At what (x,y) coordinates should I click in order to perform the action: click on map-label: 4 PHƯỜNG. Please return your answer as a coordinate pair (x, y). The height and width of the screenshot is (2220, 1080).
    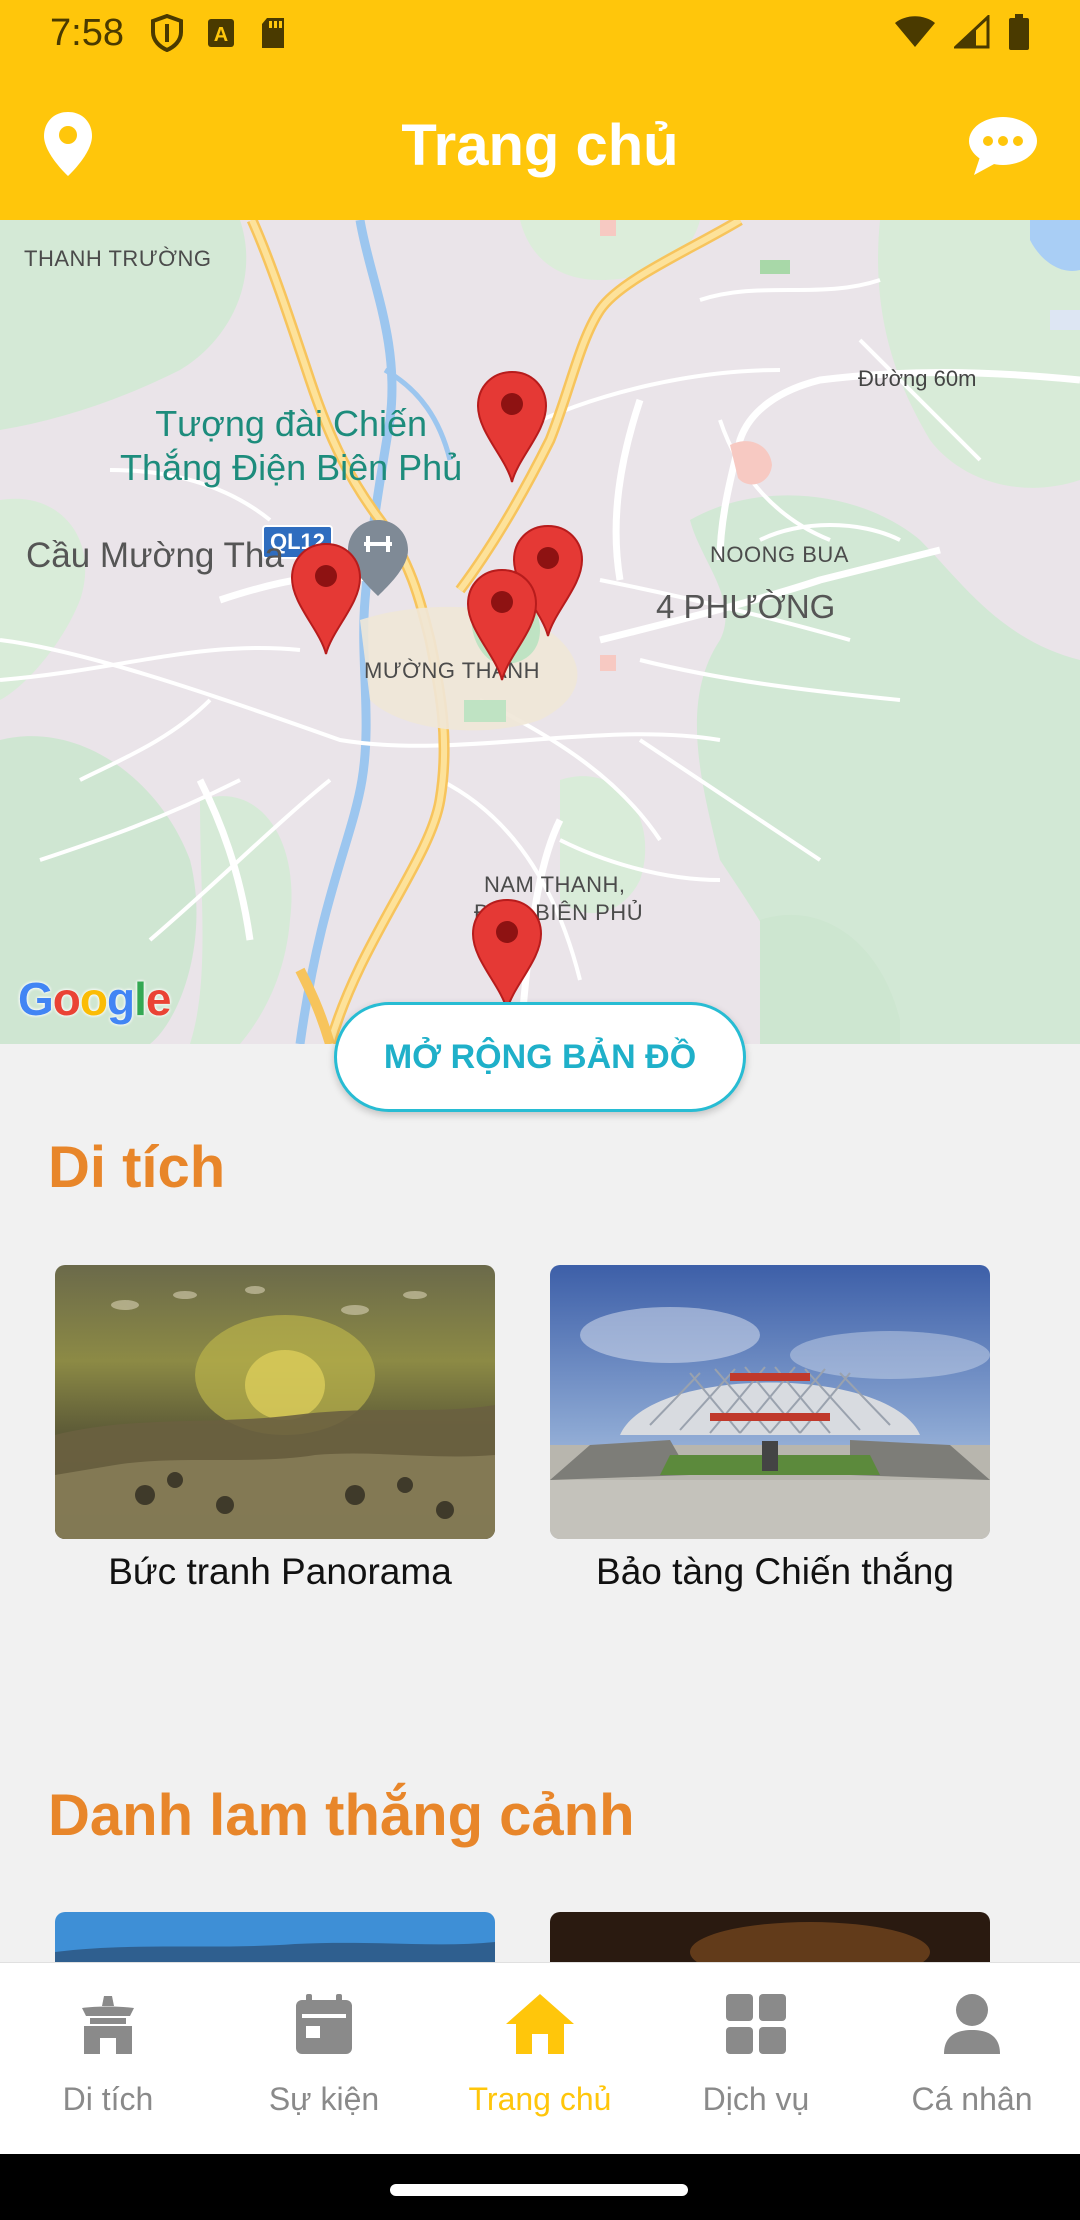
    Looking at the image, I should click on (746, 606).